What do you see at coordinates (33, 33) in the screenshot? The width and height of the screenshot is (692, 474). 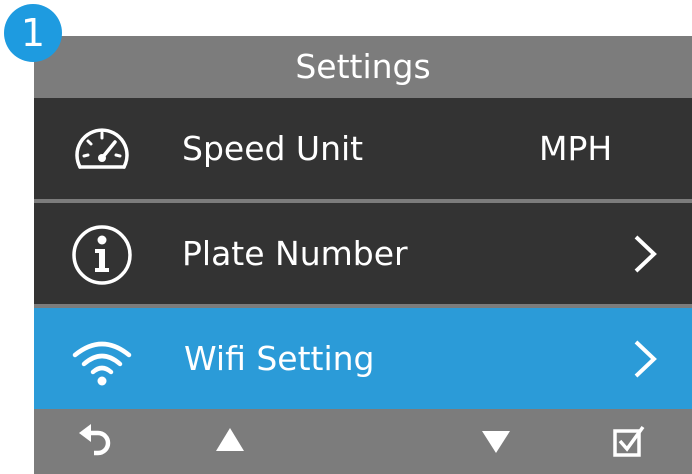 I see `step-number-badge: 1` at bounding box center [33, 33].